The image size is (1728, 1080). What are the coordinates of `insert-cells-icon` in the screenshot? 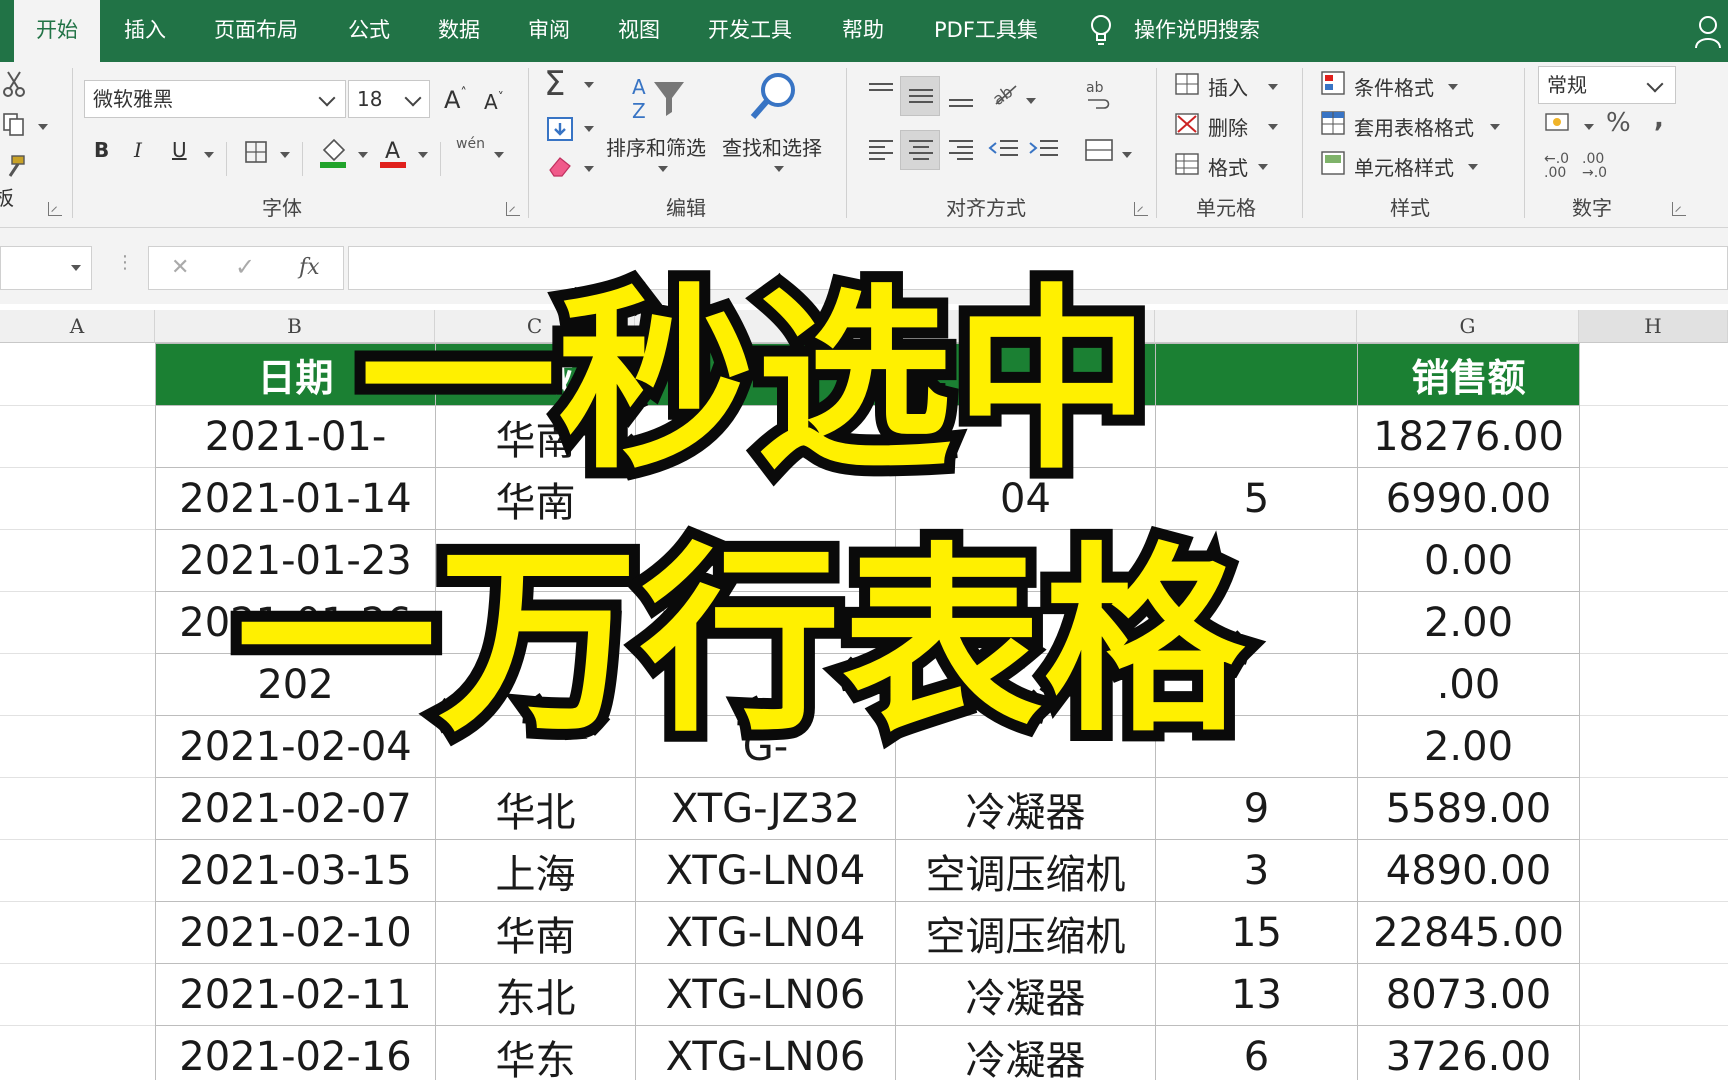 It's located at (1188, 85).